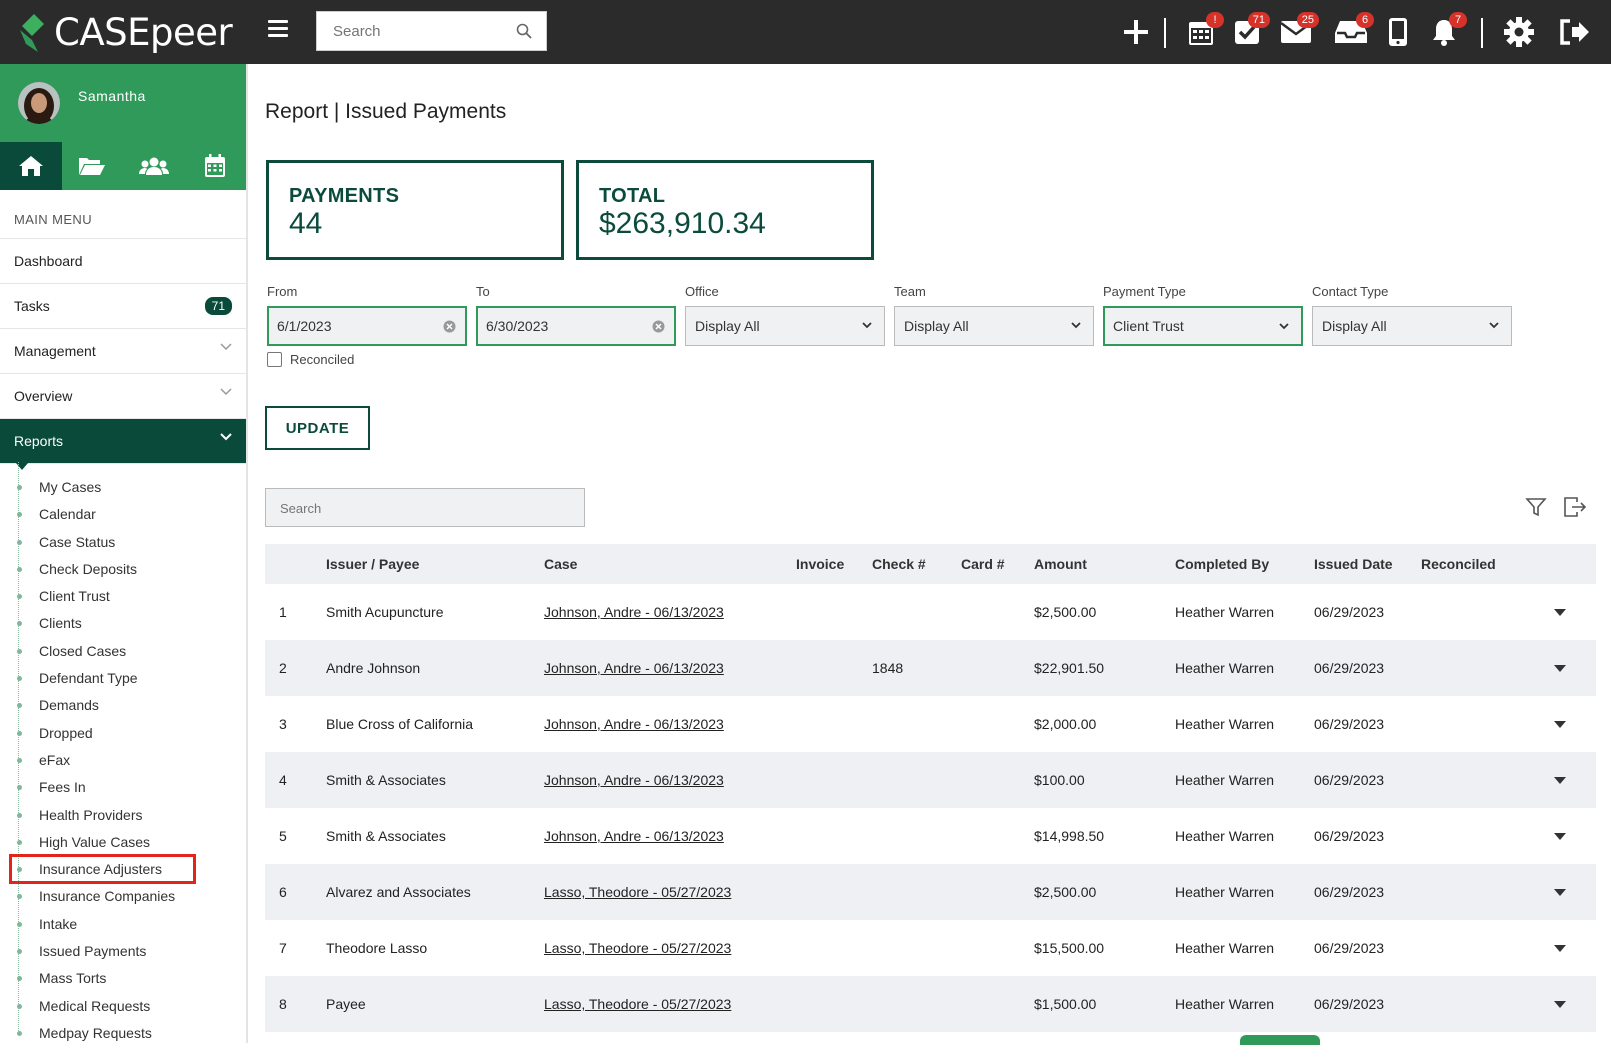  Describe the element at coordinates (123, 972) in the screenshot. I see `report-link-mass-torts: Mass Torts` at that location.